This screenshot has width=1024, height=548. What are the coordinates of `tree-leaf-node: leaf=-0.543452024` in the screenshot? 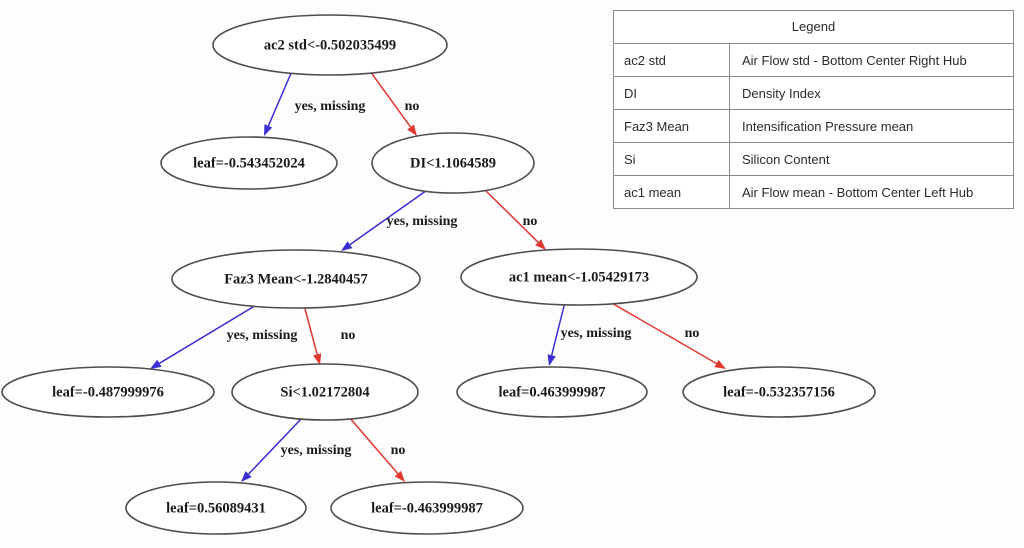 It's located at (249, 163).